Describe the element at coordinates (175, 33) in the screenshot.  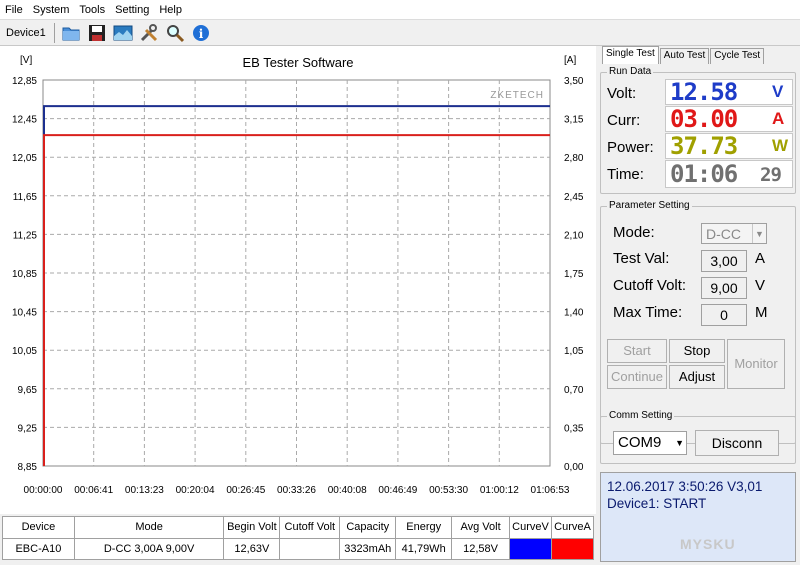
I see `search-icon` at that location.